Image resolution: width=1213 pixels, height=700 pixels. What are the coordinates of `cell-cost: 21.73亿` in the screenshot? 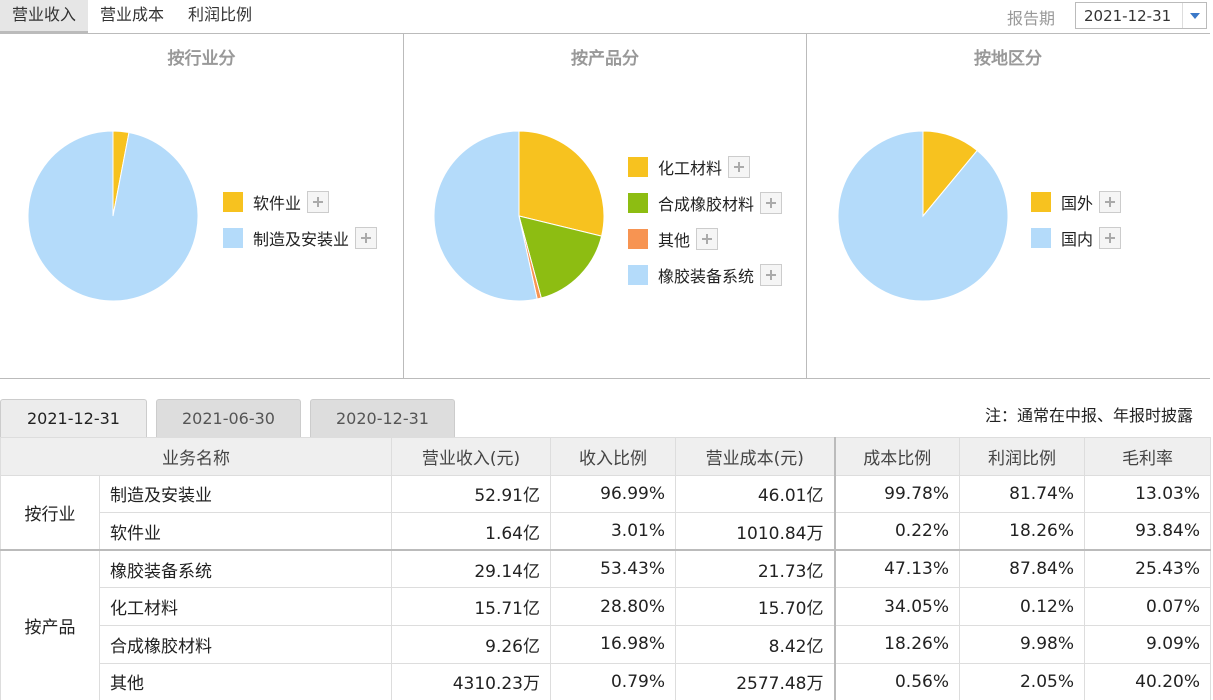 It's located at (755, 569).